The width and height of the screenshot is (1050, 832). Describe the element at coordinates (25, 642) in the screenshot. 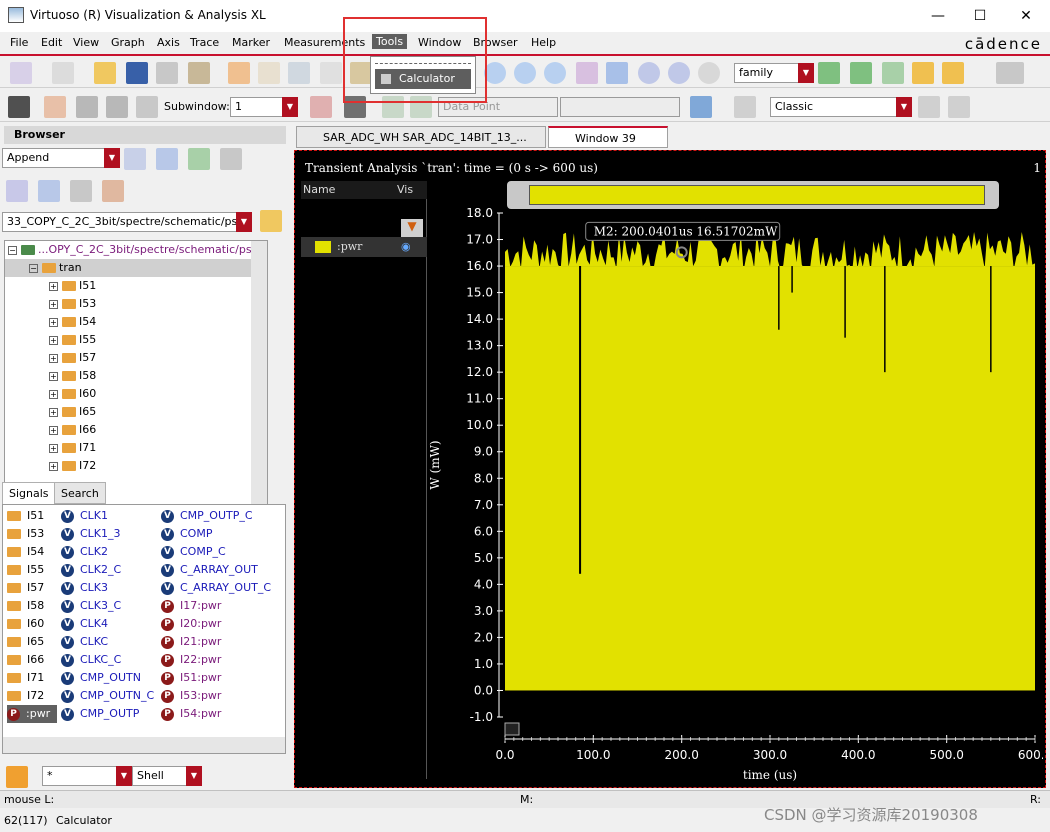

I see `signal-item: I65` at that location.